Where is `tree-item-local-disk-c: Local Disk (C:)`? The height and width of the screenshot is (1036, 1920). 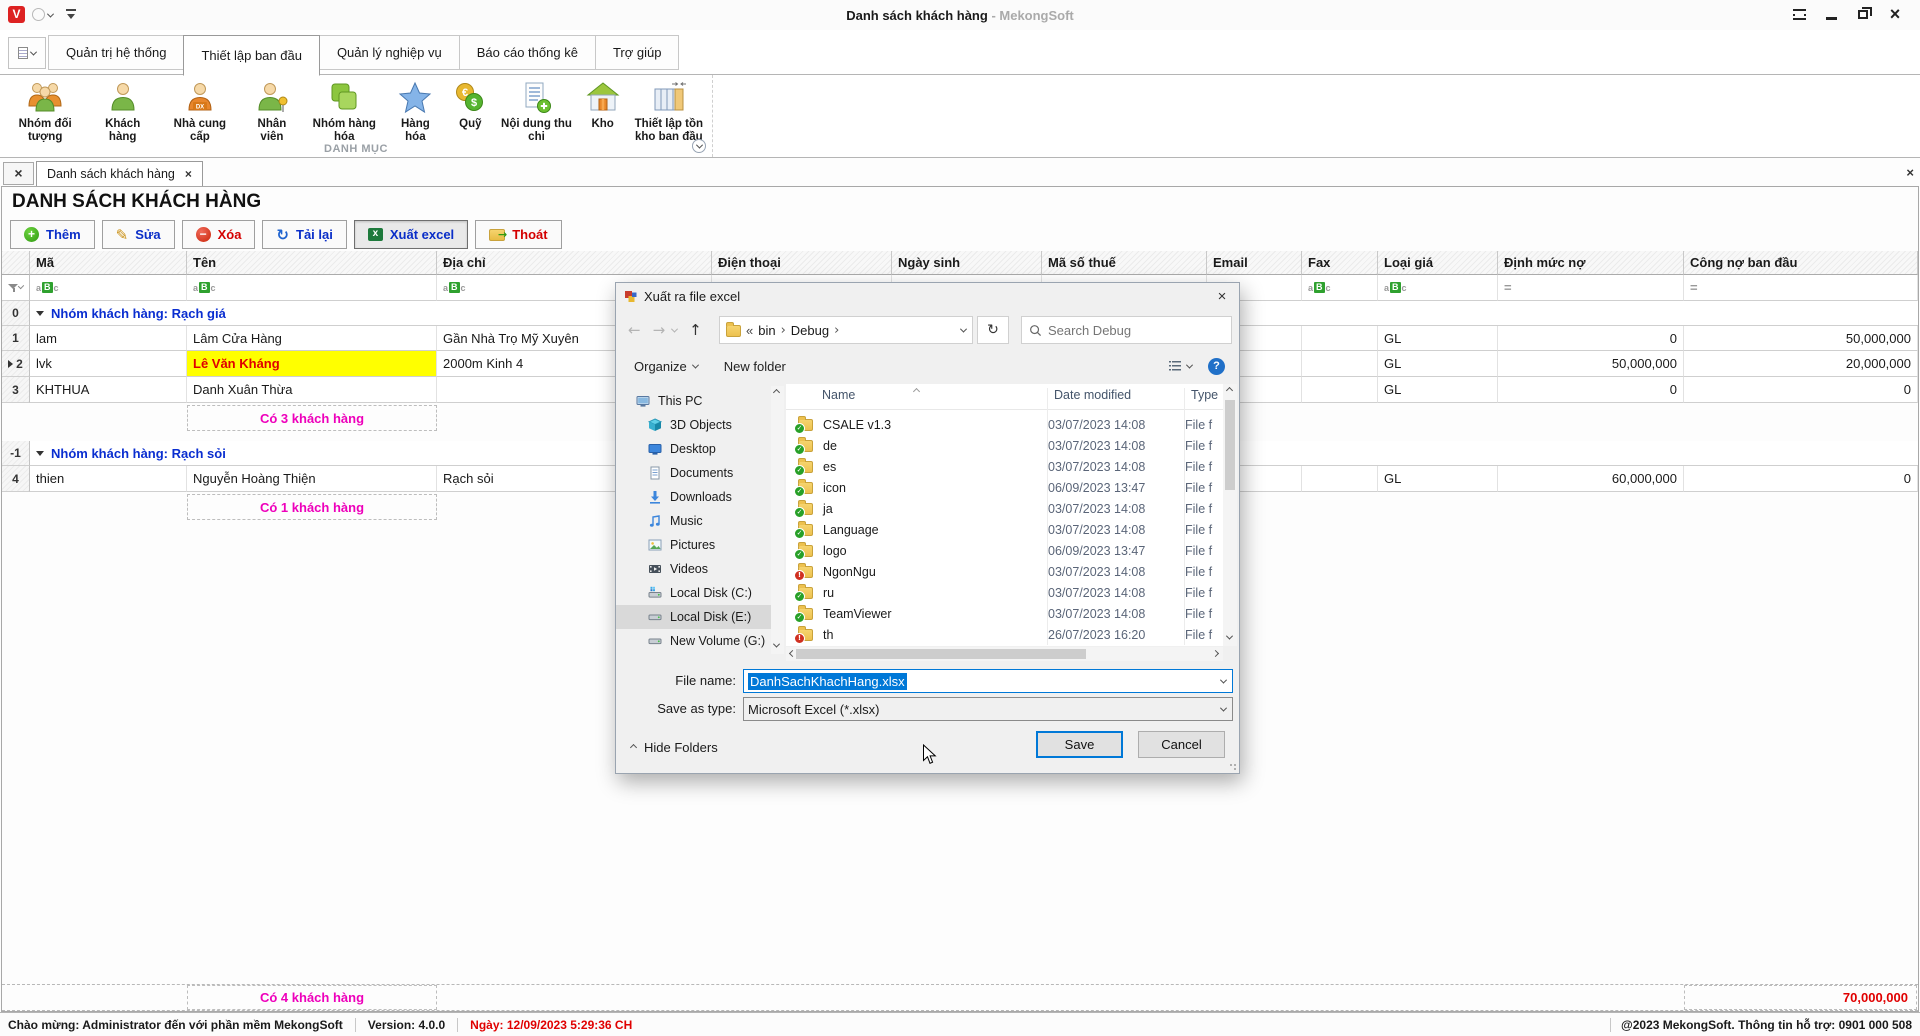 tree-item-local-disk-c: Local Disk (C:) is located at coordinates (693, 593).